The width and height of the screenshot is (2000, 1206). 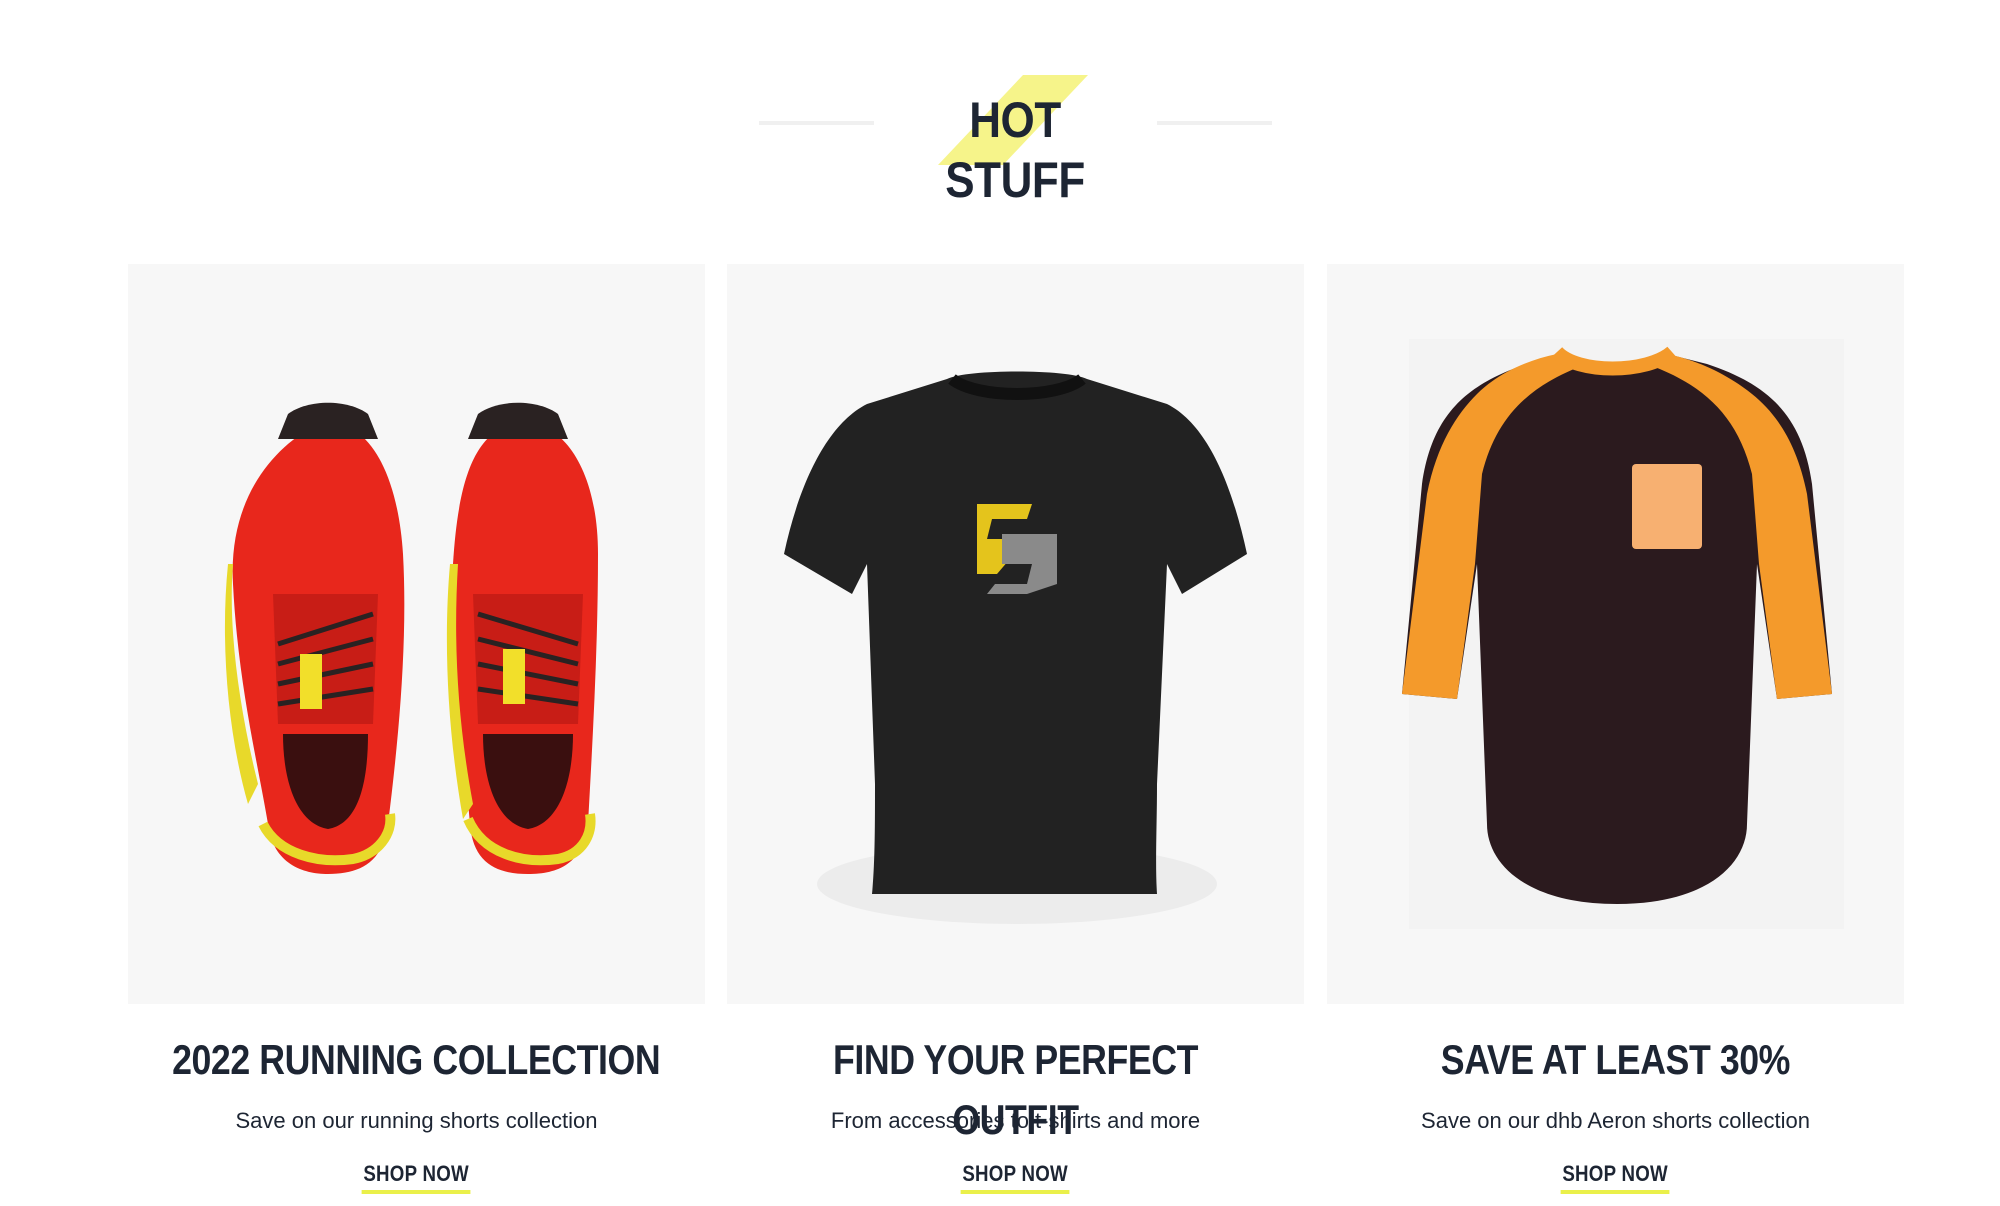 I want to click on header-divider-left, so click(x=816, y=123).